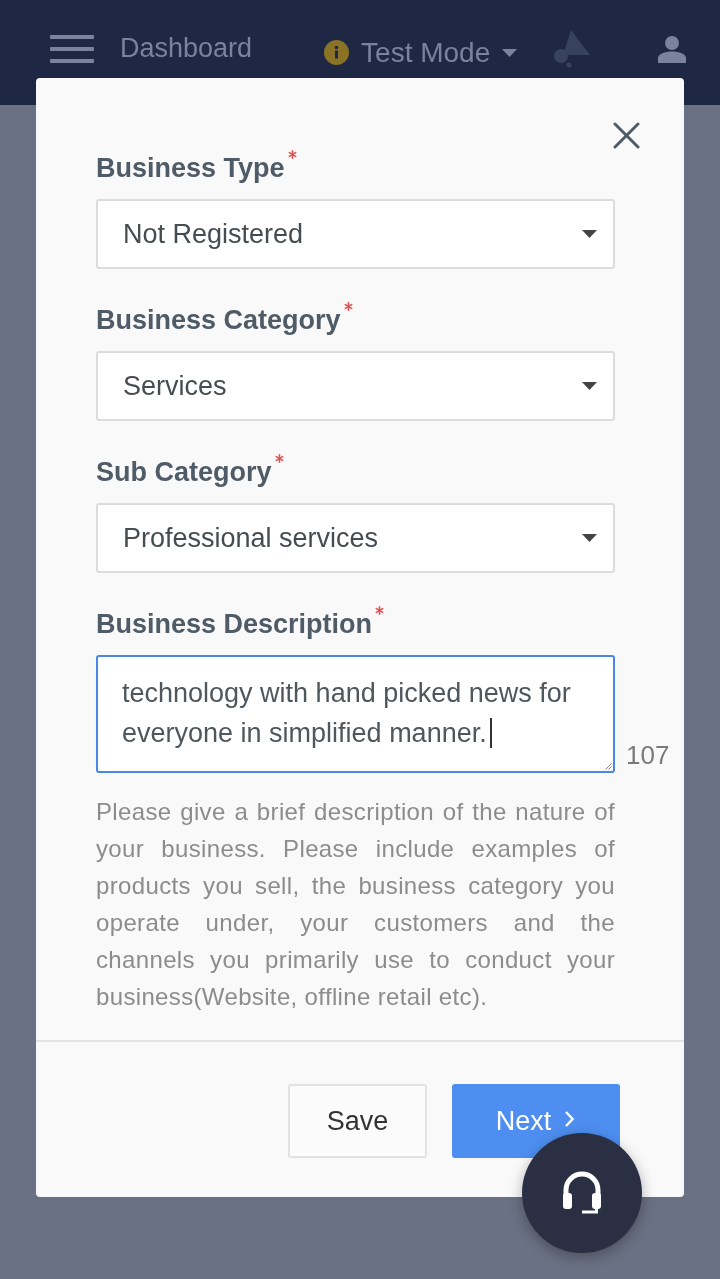 The width and height of the screenshot is (720, 1279). Describe the element at coordinates (672, 48) in the screenshot. I see `user-icon` at that location.